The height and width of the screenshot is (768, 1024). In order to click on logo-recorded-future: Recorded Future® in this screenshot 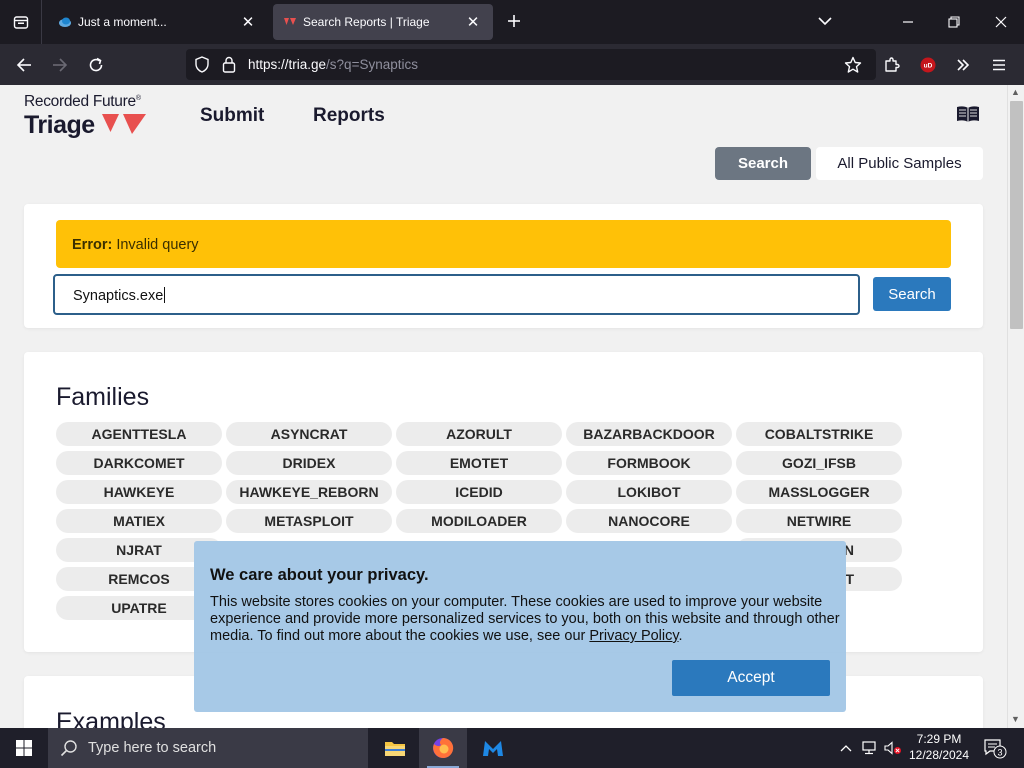, I will do `click(82, 102)`.